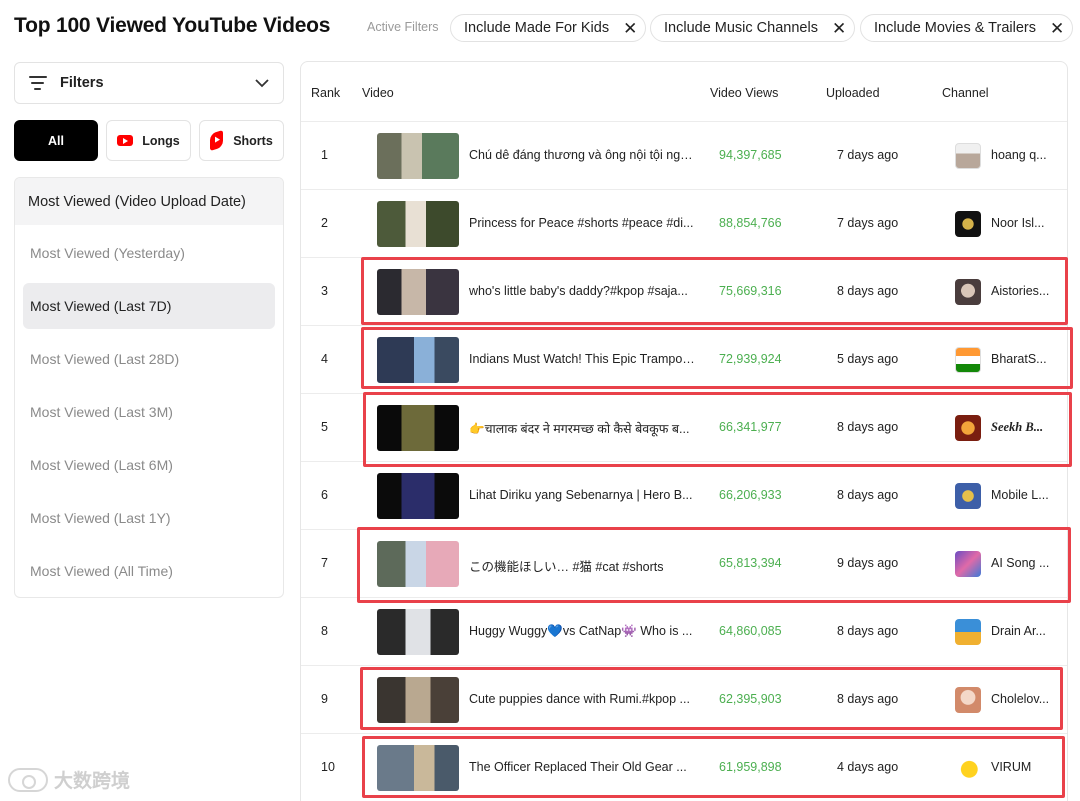 This screenshot has width=1080, height=801. I want to click on type-shorts-button: Shorts, so click(241, 140).